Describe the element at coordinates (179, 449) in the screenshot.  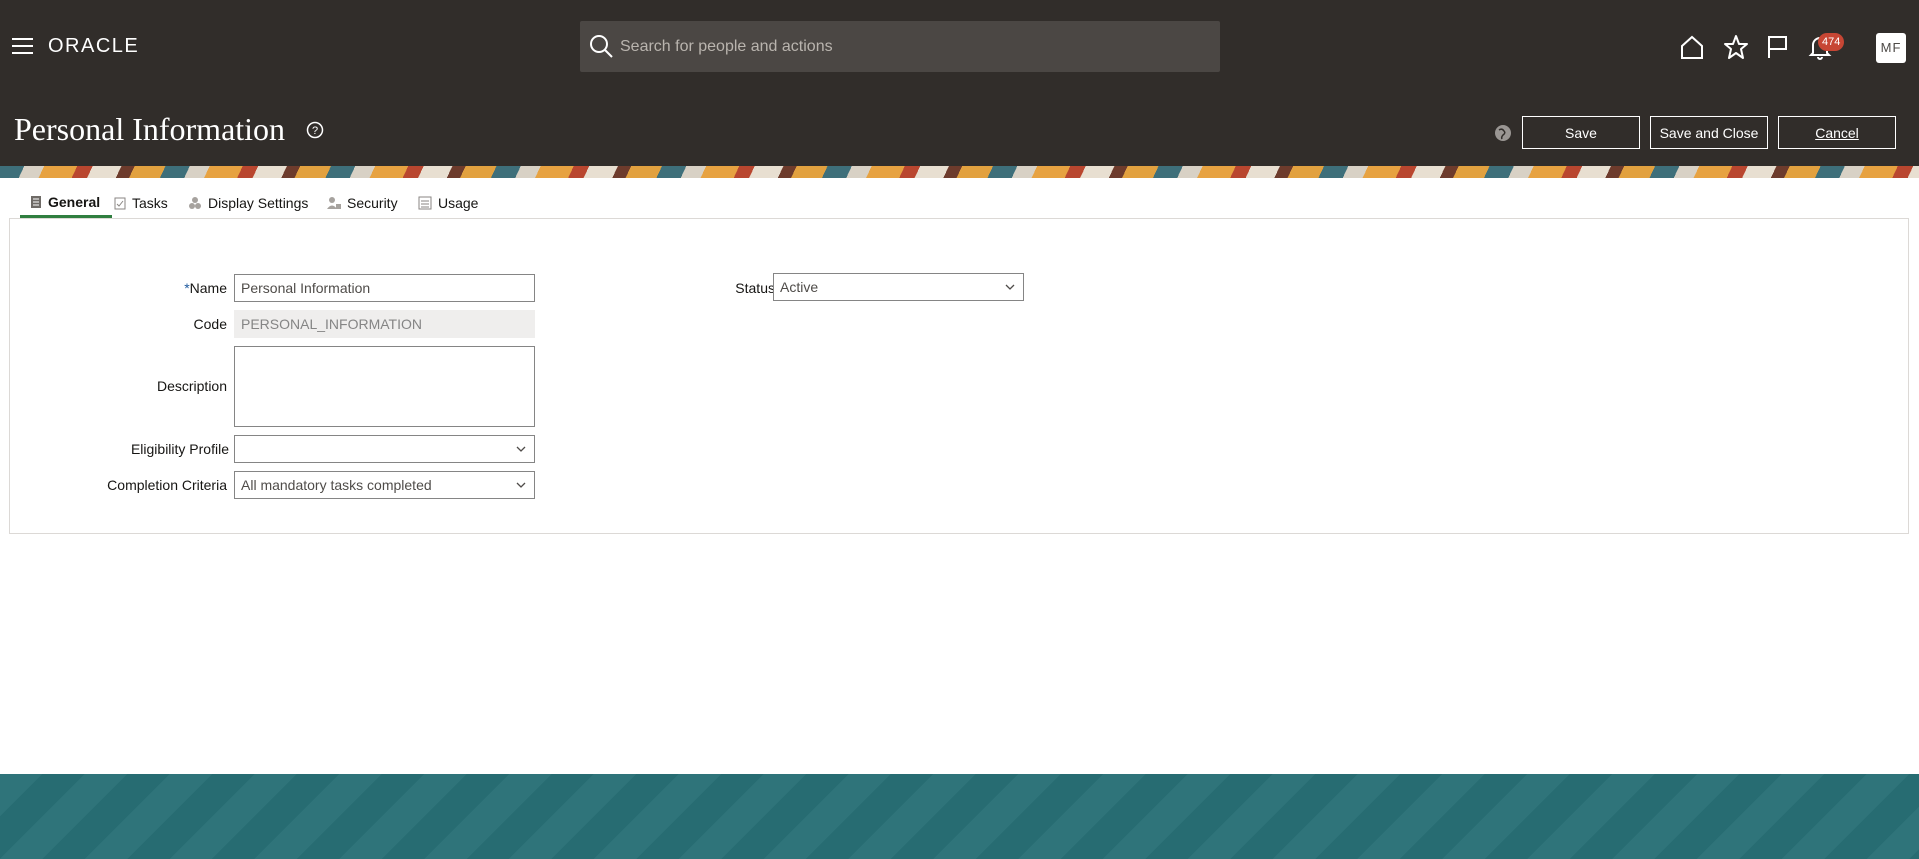
I see `eligibility-profile-label: Eligibility Profile` at that location.